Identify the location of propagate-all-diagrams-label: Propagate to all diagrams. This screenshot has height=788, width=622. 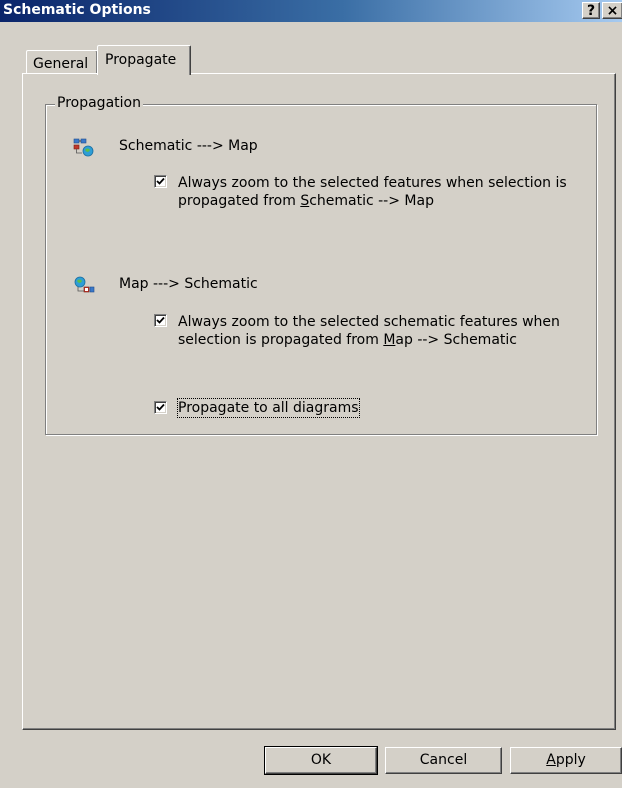
(268, 408).